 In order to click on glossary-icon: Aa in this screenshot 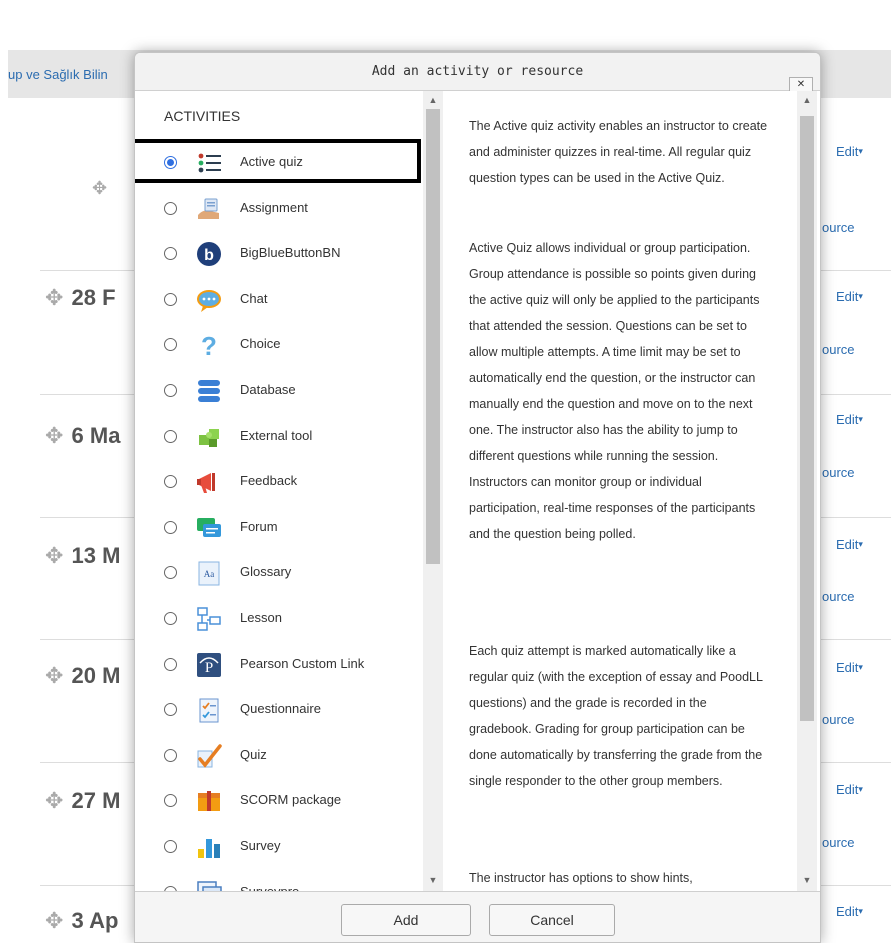, I will do `click(209, 573)`.